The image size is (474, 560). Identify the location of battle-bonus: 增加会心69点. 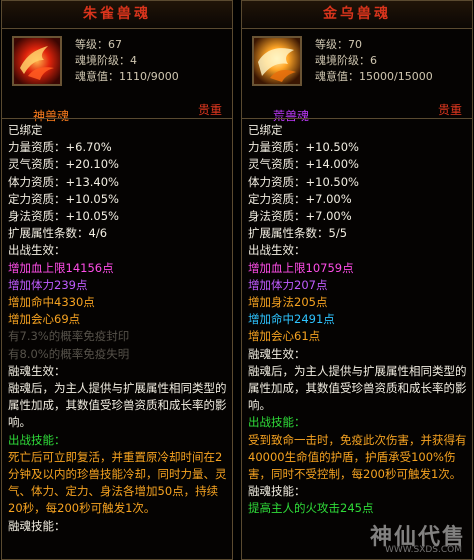
(44, 319).